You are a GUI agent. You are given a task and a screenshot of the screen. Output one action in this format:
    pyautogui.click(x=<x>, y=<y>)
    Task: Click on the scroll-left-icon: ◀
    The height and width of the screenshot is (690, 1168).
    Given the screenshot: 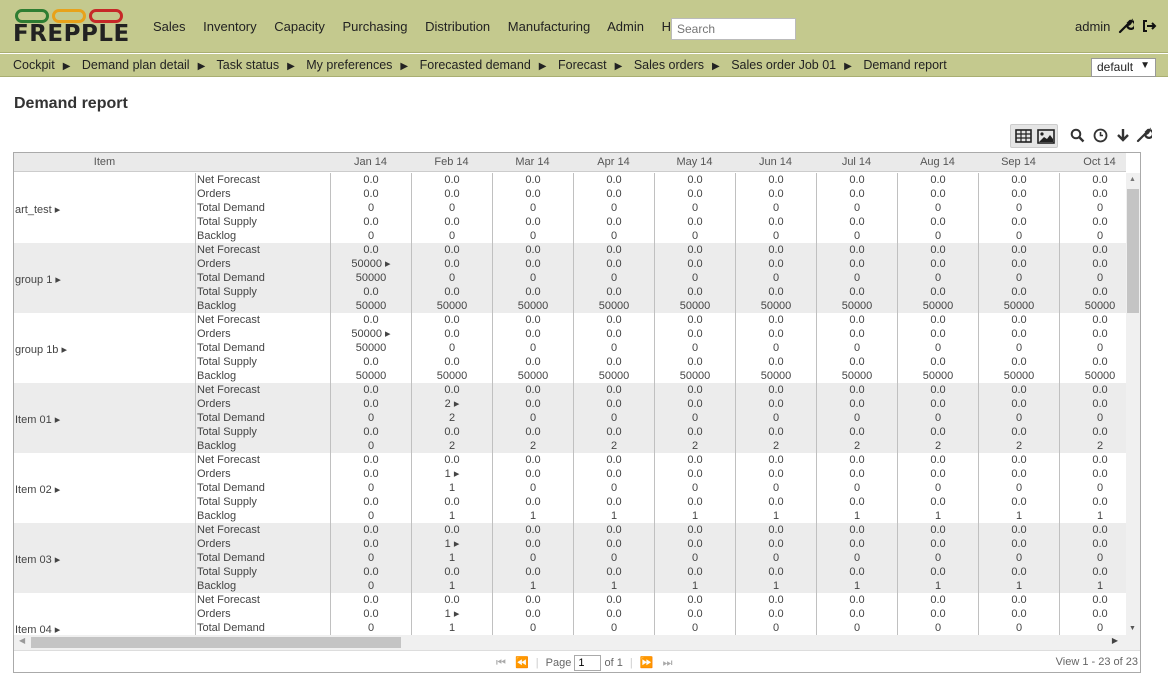 What is the action you would take?
    pyautogui.click(x=22, y=640)
    